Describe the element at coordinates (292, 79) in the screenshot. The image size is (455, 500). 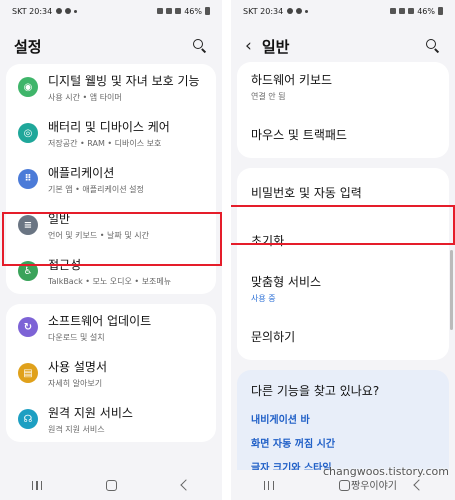
I see `item-title: 하드웨어 키보드` at that location.